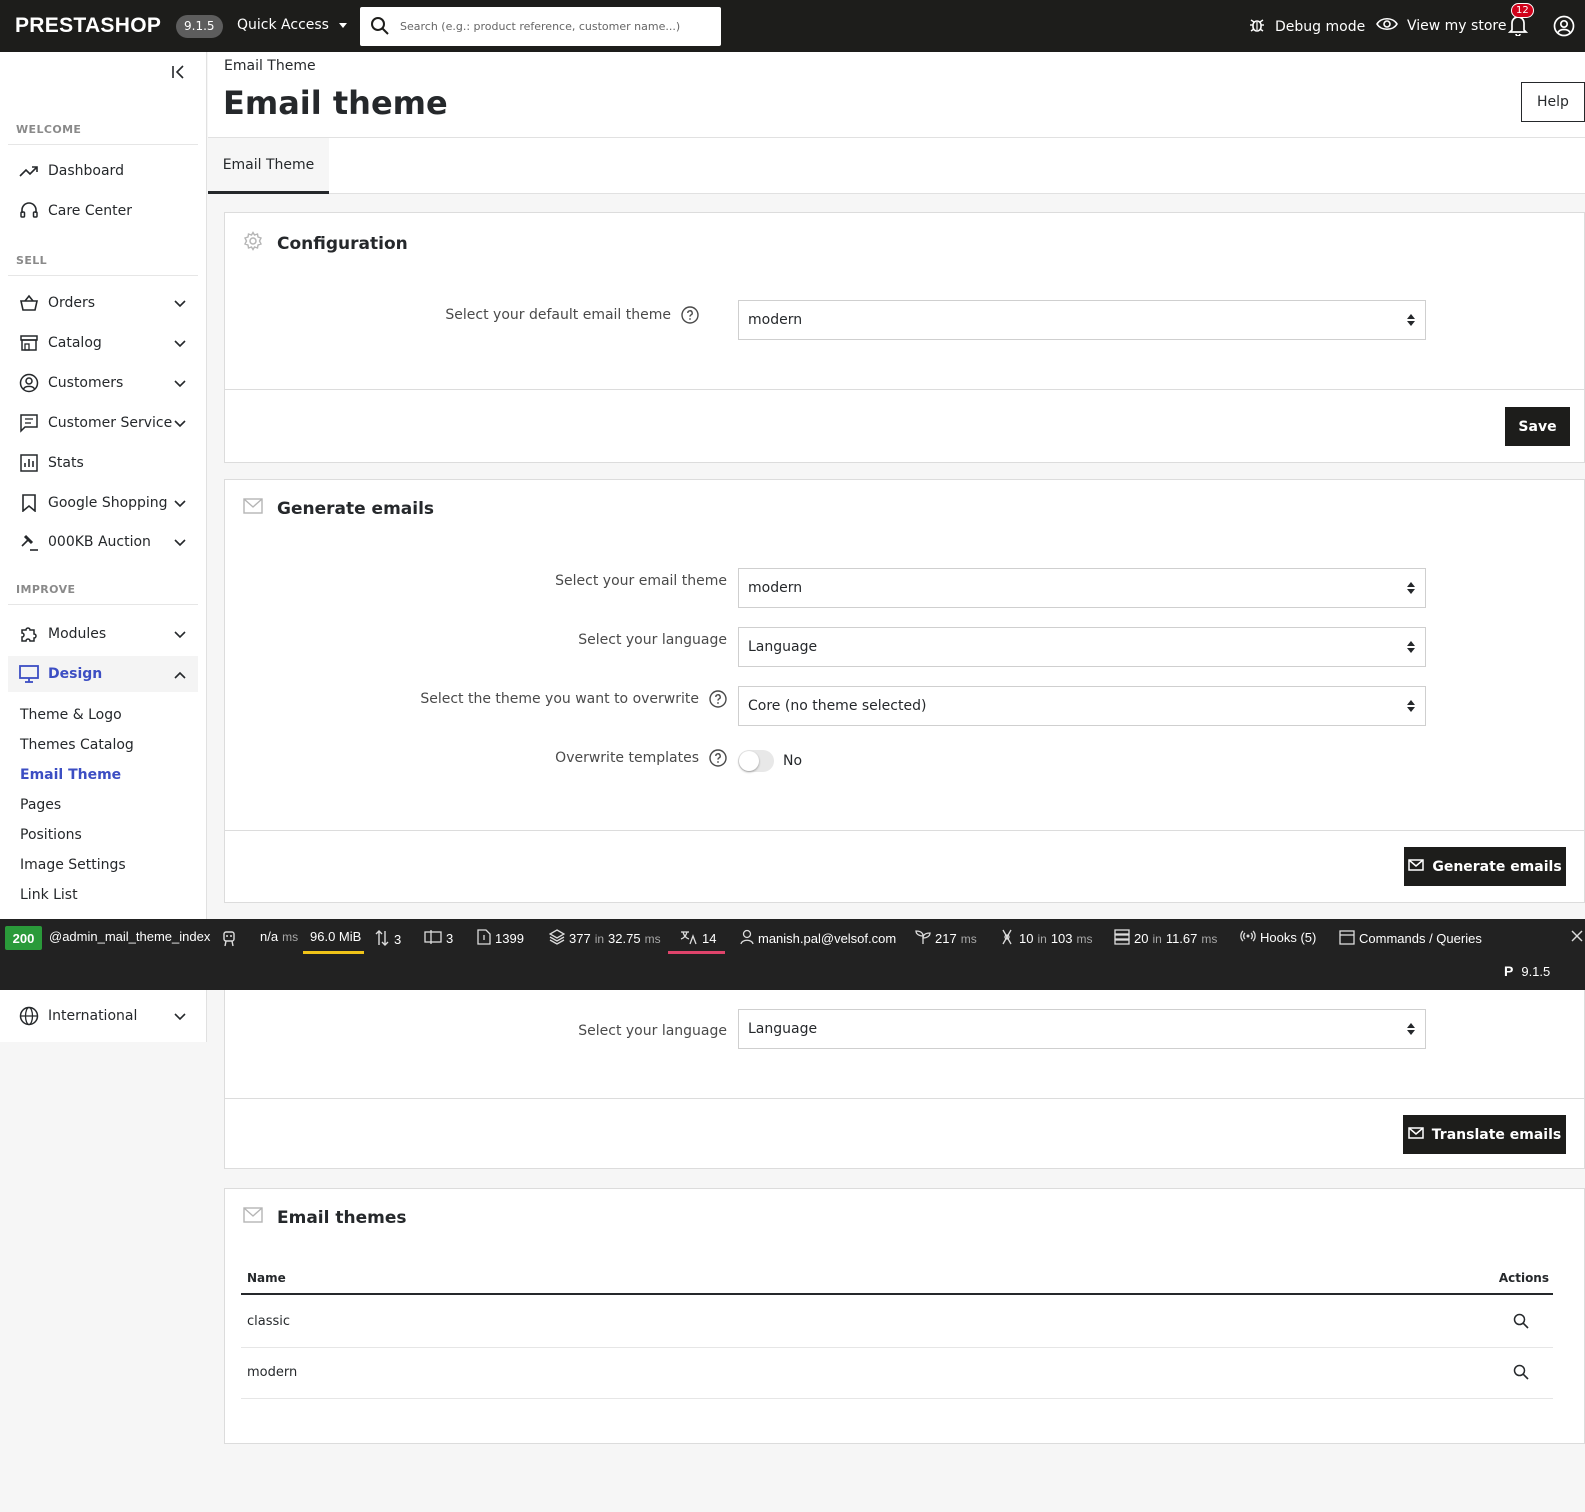 Image resolution: width=1585 pixels, height=1512 pixels. What do you see at coordinates (1306, 27) in the screenshot?
I see `debug-mode-link: Debug mode` at bounding box center [1306, 27].